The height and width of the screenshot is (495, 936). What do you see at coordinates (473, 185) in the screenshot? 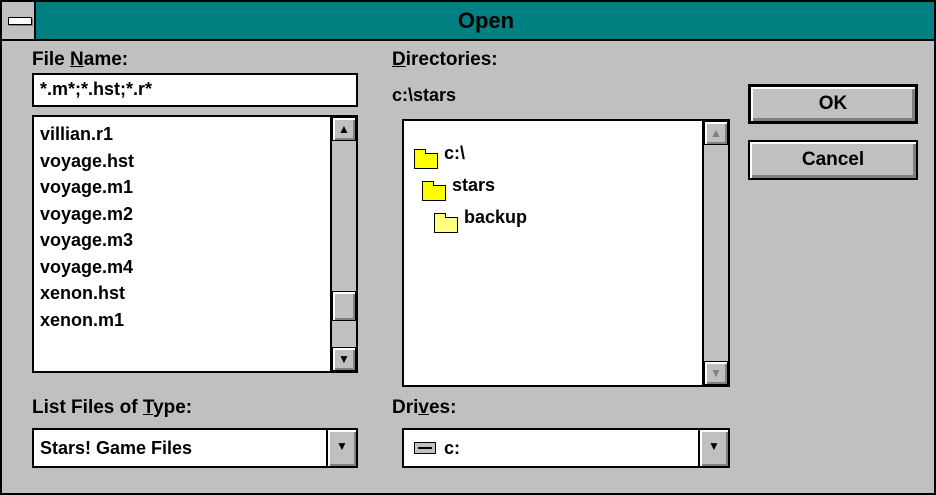
I see `dir-item-stars: stars` at bounding box center [473, 185].